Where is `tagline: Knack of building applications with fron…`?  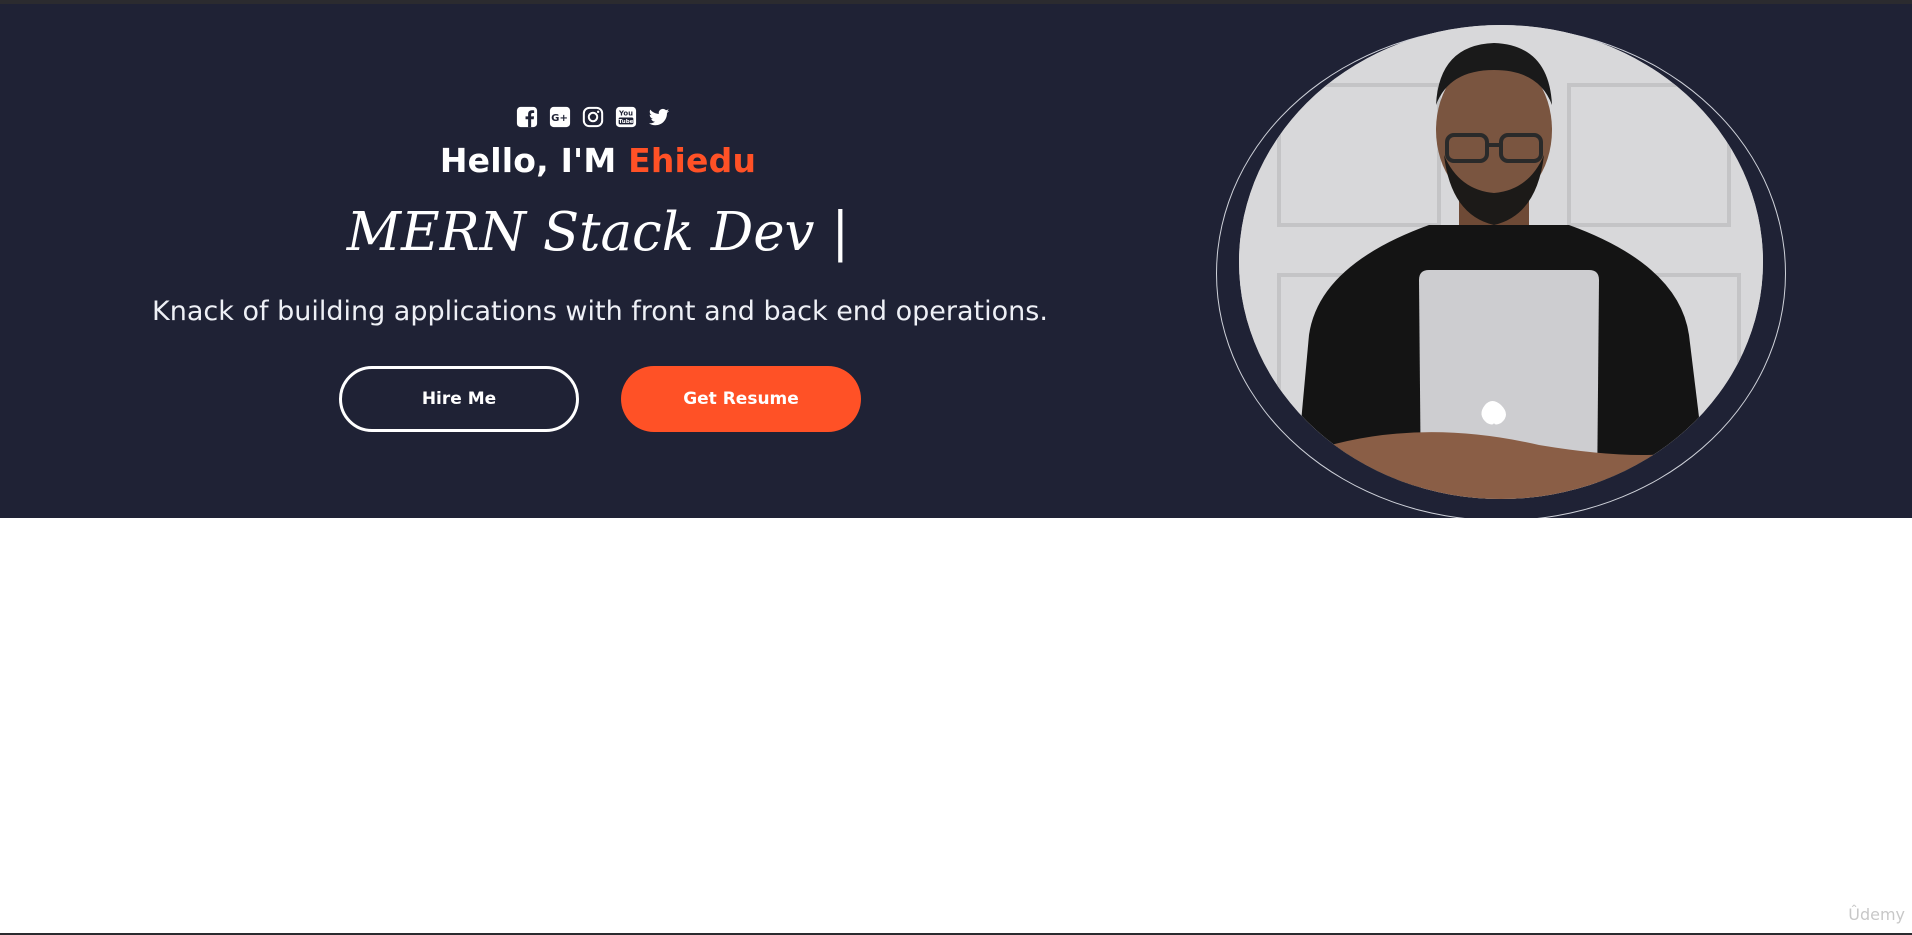 tagline: Knack of building applications with fron… is located at coordinates (600, 311).